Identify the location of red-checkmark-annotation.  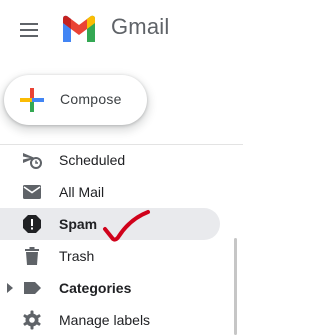
(126, 226).